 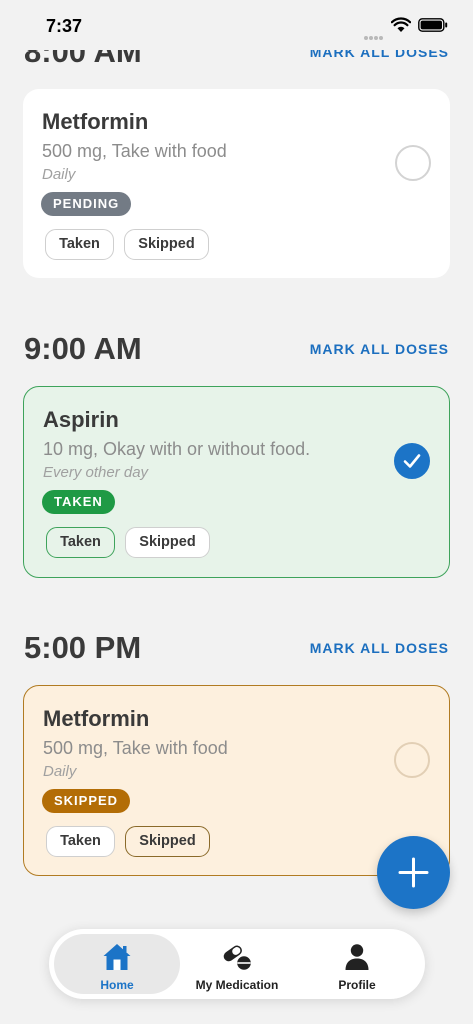 What do you see at coordinates (83, 647) in the screenshot?
I see `time-heading-5pm: 5:00 PM` at bounding box center [83, 647].